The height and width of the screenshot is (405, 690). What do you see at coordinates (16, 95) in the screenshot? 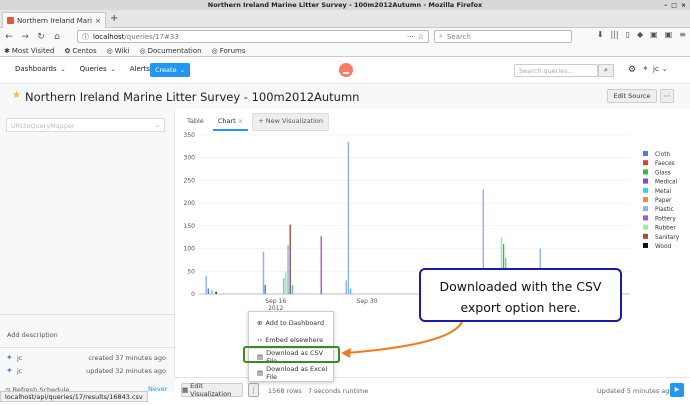
I see `favorite-star-icon: ★` at bounding box center [16, 95].